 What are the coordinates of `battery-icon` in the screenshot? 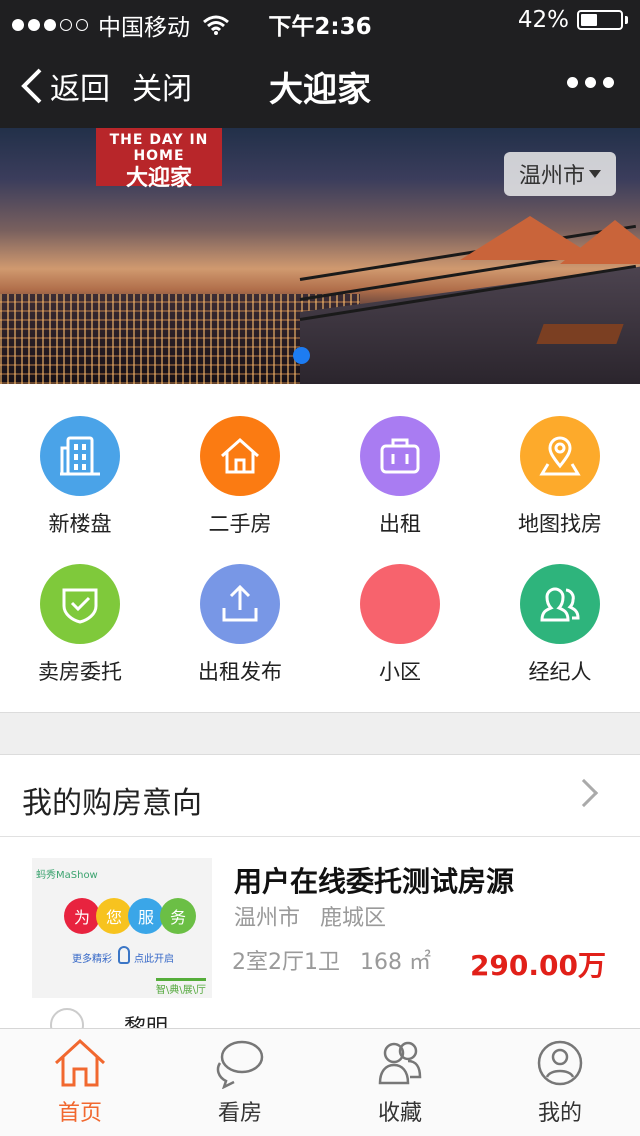 It's located at (600, 20).